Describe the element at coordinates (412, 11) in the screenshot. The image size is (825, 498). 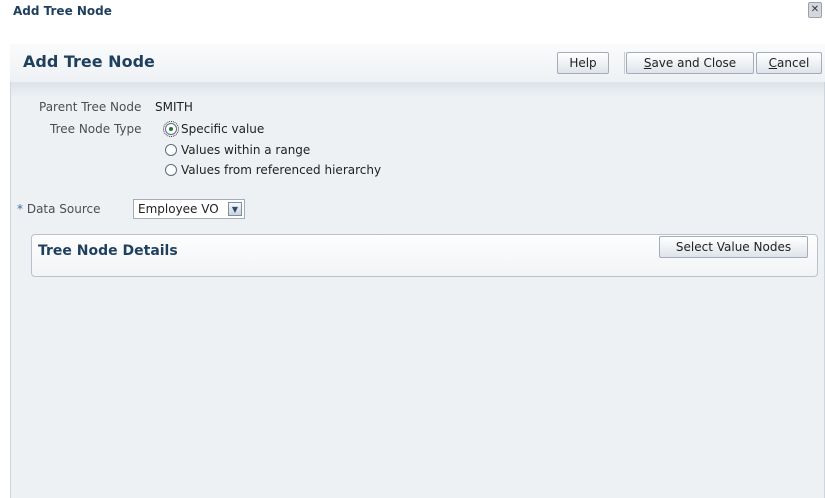
I see `dialog-title-bar: Add Tree Node ✕` at that location.